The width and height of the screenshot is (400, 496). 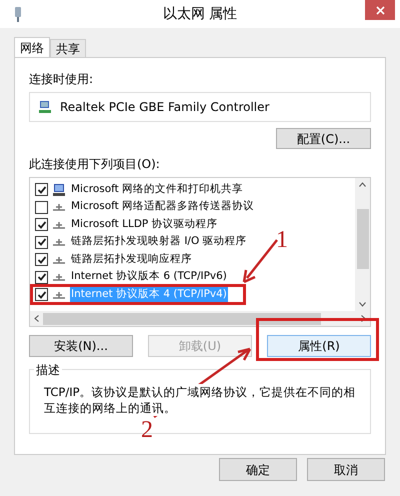 I want to click on annotation-number: 1, so click(x=282, y=240).